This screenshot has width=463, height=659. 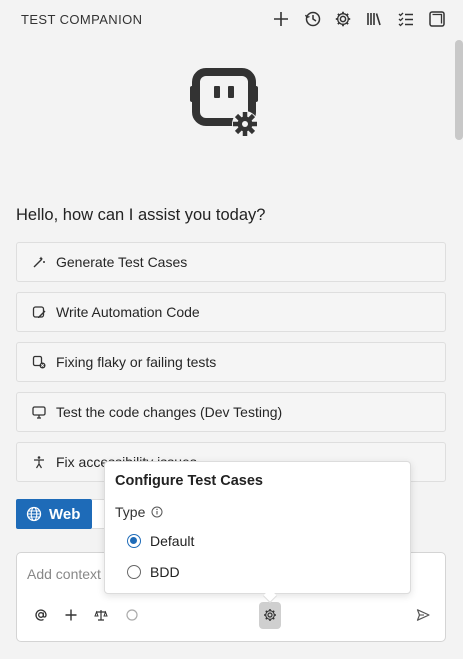 I want to click on configure-test-cases-popover: Configure Test Cases Type Default BDD, so click(x=257, y=532).